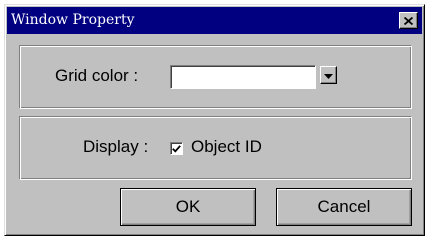 This screenshot has height=242, width=430. I want to click on title-bar: Window Property, so click(214, 20).